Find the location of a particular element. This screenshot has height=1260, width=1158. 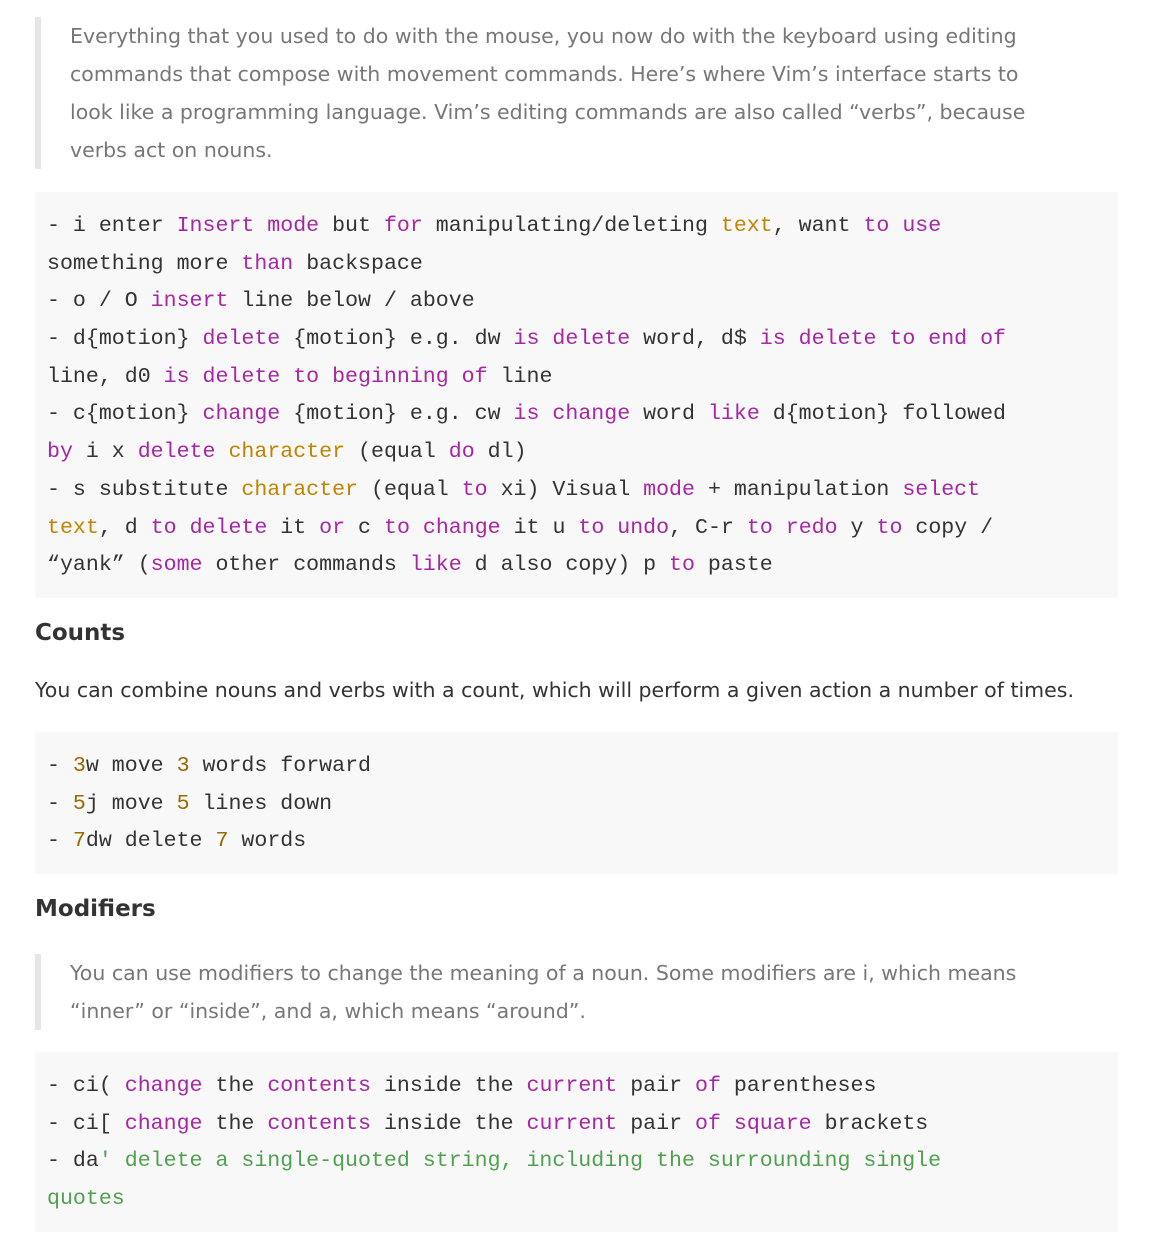

code-keyword: insert is located at coordinates (189, 301).